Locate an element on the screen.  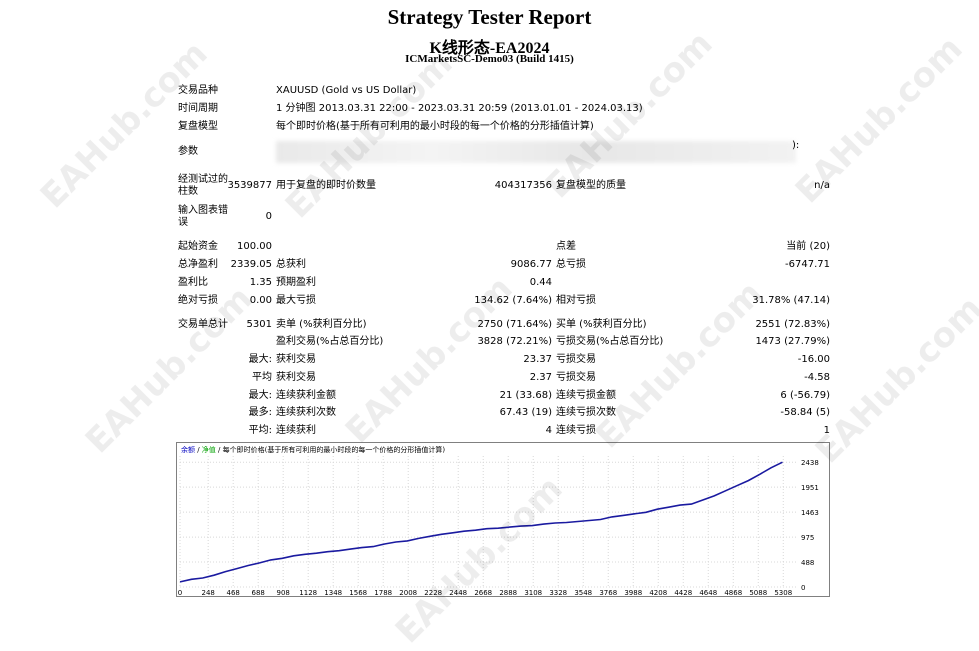
gross-profit-value: 9086.77 is located at coordinates (531, 264).